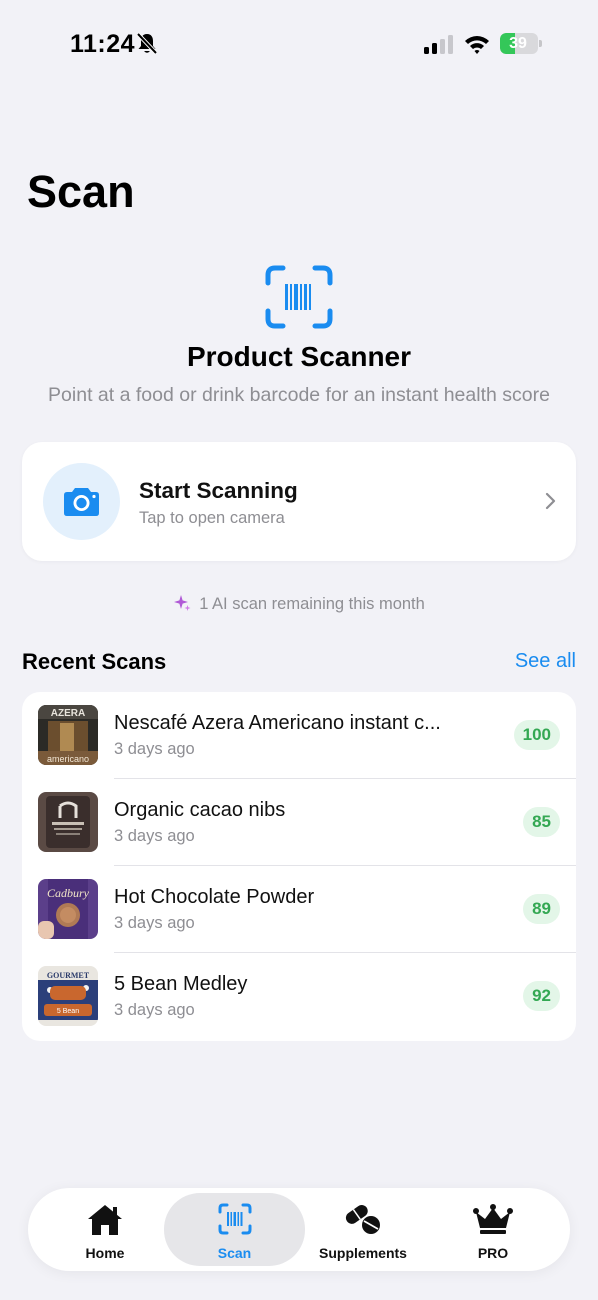 The height and width of the screenshot is (1300, 598). Describe the element at coordinates (234, 1253) in the screenshot. I see `tab-label: Scan` at that location.